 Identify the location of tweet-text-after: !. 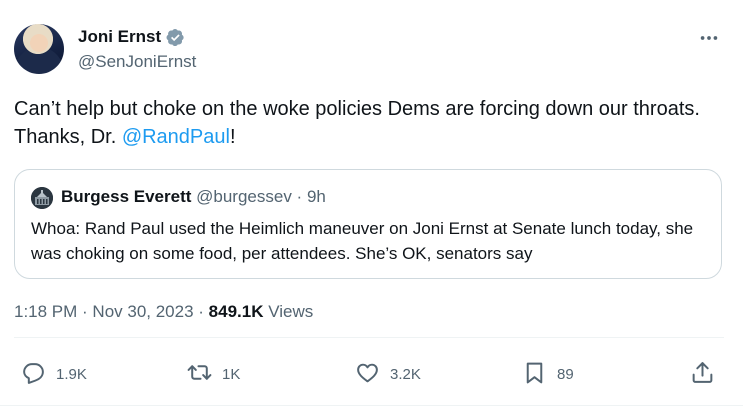
(232, 137).